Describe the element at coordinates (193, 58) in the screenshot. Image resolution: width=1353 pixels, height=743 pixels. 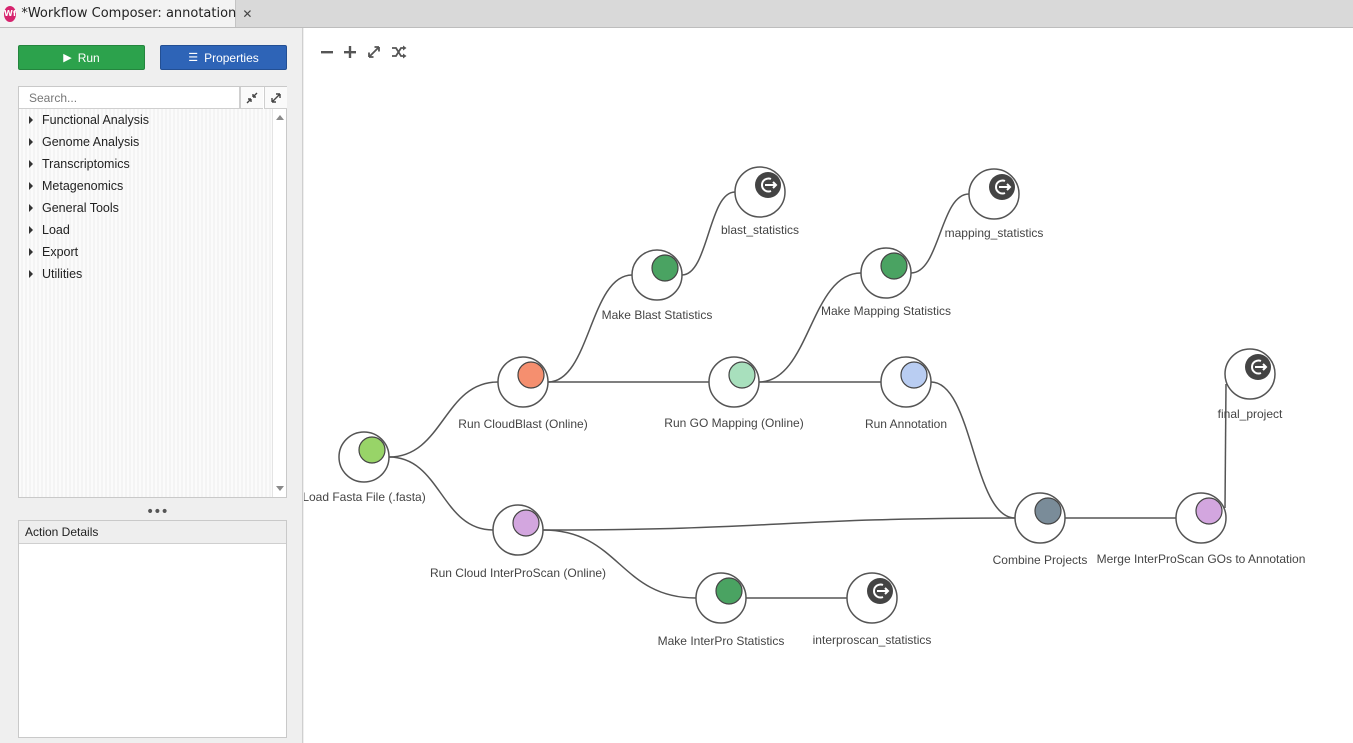
I see `menu-lines-icon: ☰` at that location.